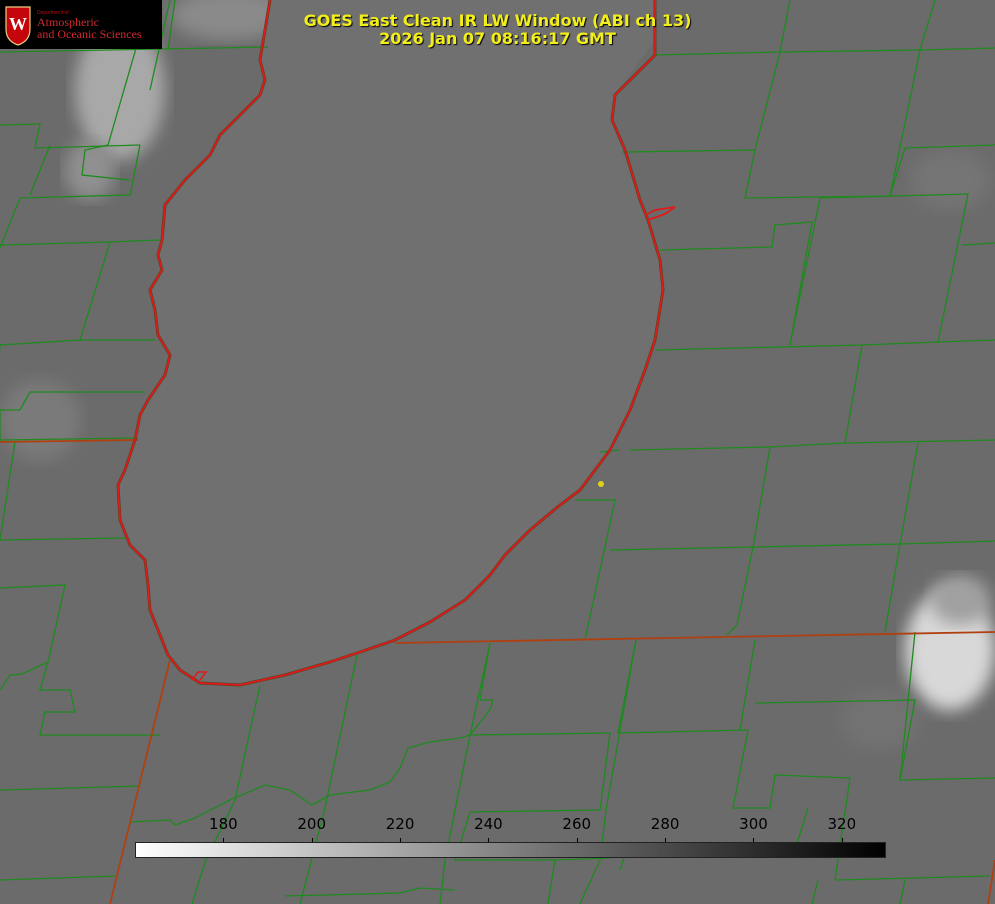 This screenshot has height=904, width=995. What do you see at coordinates (753, 824) in the screenshot?
I see `colorbar-tick-label: 300` at bounding box center [753, 824].